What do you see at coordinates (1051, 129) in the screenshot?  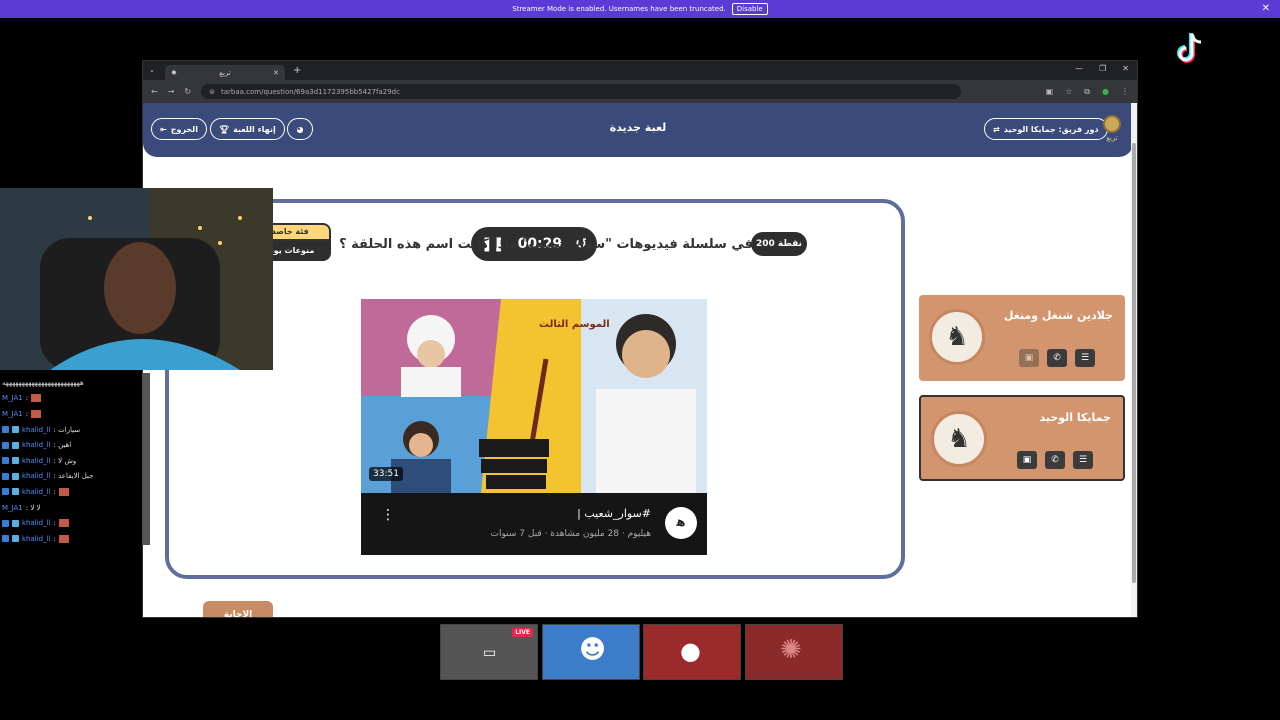 I see `team-turn-label: دور فريق: جمايكا الوحيد` at bounding box center [1051, 129].